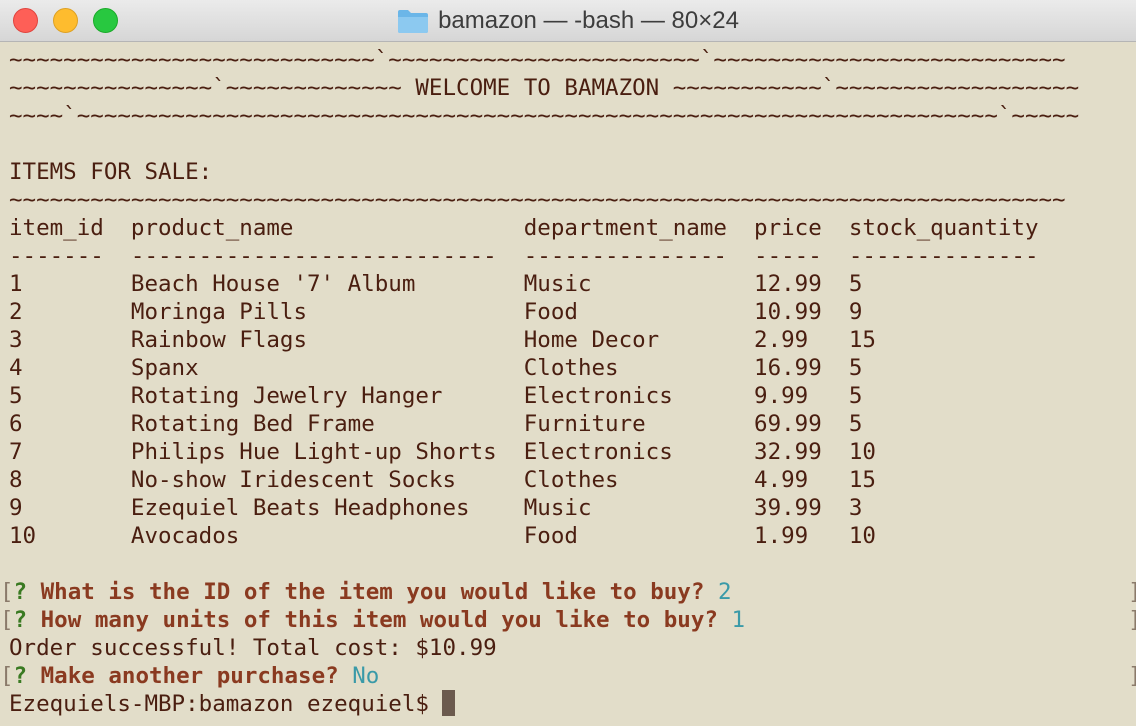  What do you see at coordinates (226, 704) in the screenshot?
I see `shell-prompt: Ezequiels-MBP:bamazon ezequiel$` at bounding box center [226, 704].